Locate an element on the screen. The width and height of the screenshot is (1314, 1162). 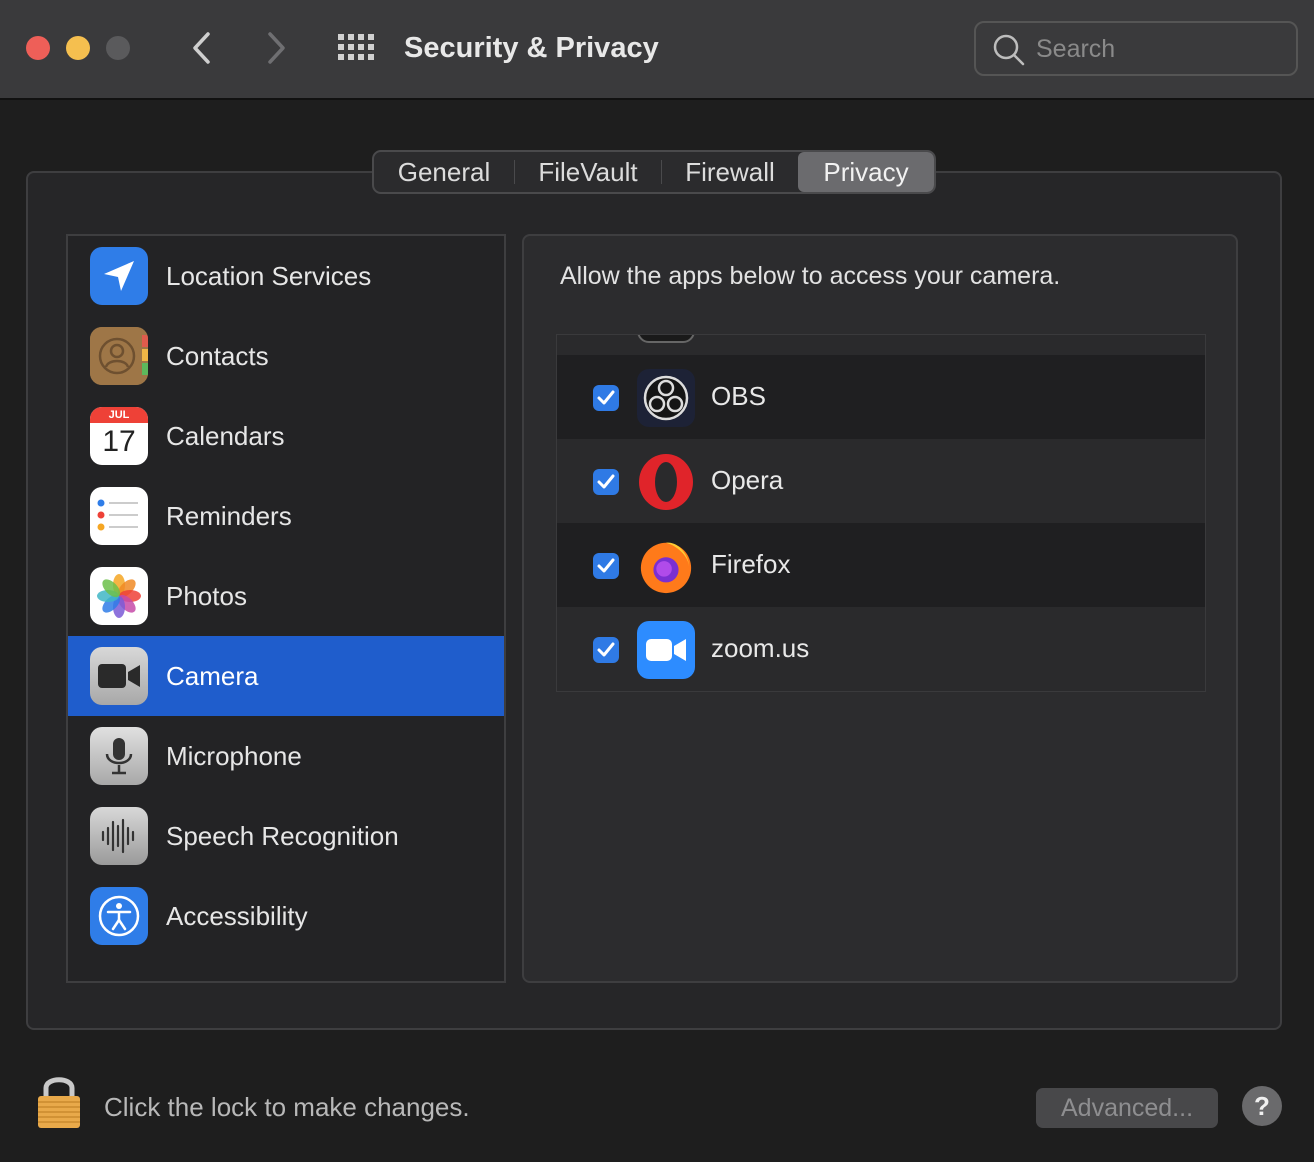
speech-waveform-icon is located at coordinates (119, 836).